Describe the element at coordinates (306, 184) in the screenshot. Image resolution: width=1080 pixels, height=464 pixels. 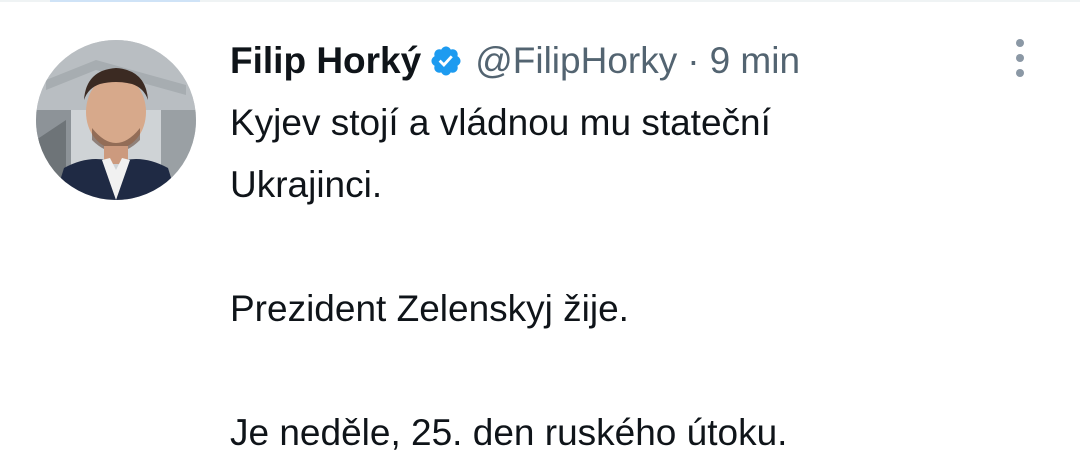
I see `tweet-text-line: Ukrajinci.` at that location.